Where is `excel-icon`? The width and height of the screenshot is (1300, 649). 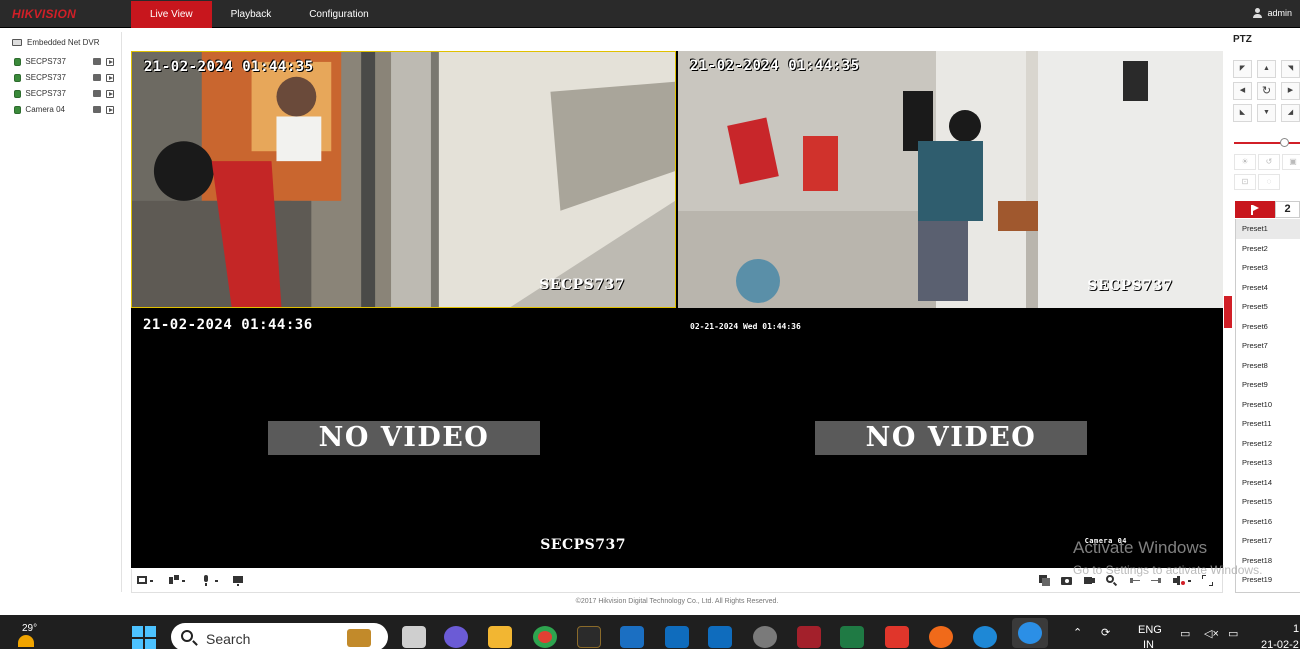 excel-icon is located at coordinates (852, 637).